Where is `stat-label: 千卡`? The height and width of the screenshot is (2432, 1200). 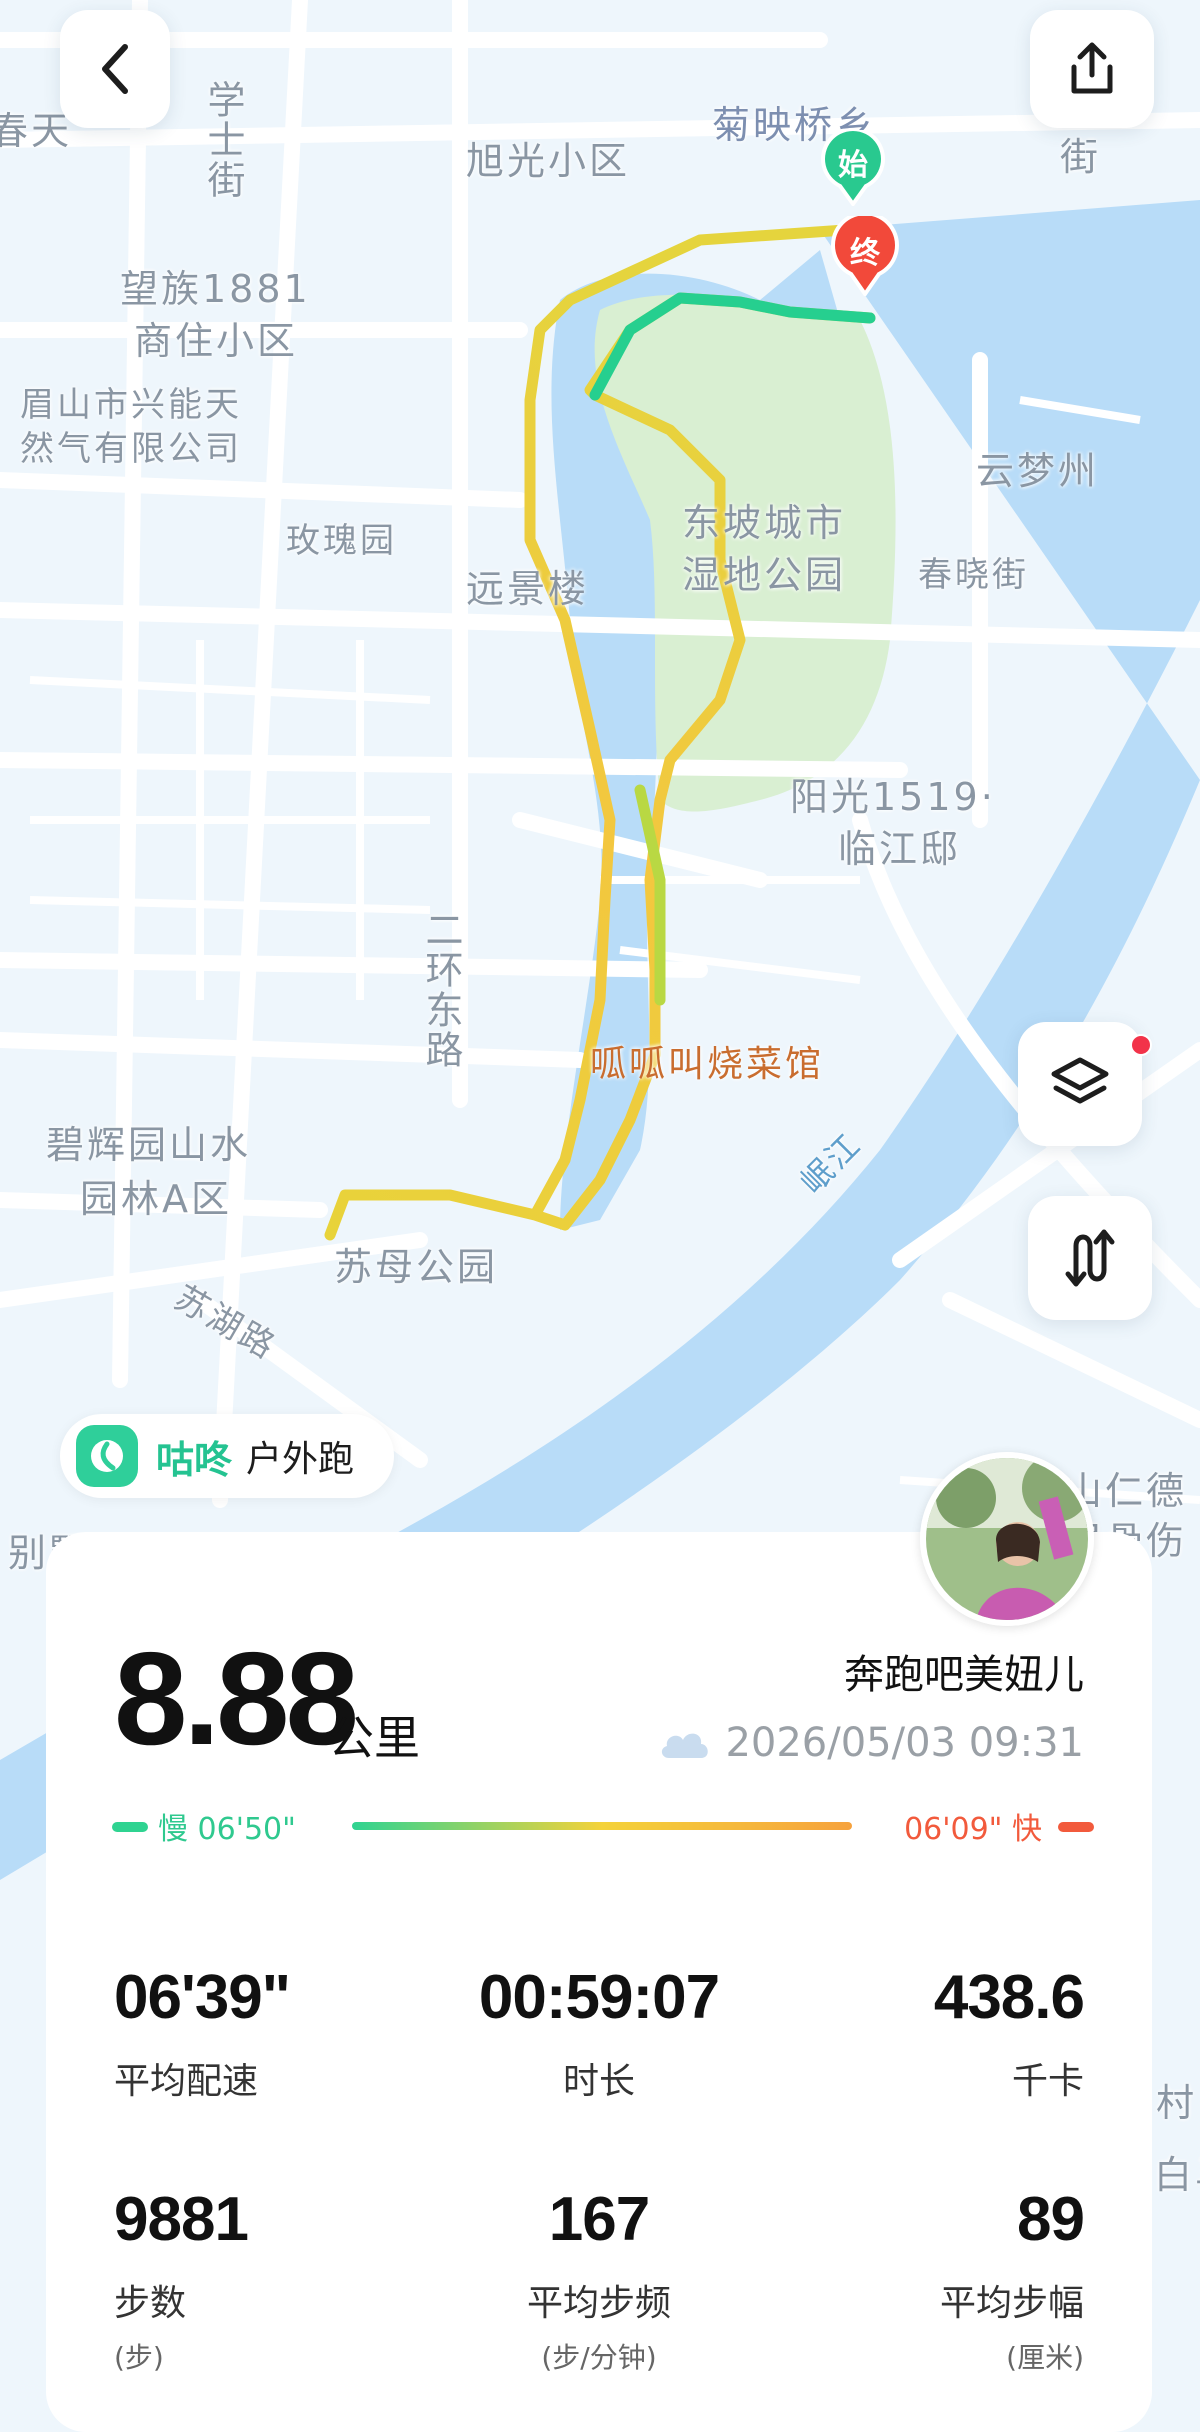
stat-label: 千卡 is located at coordinates (1047, 2081).